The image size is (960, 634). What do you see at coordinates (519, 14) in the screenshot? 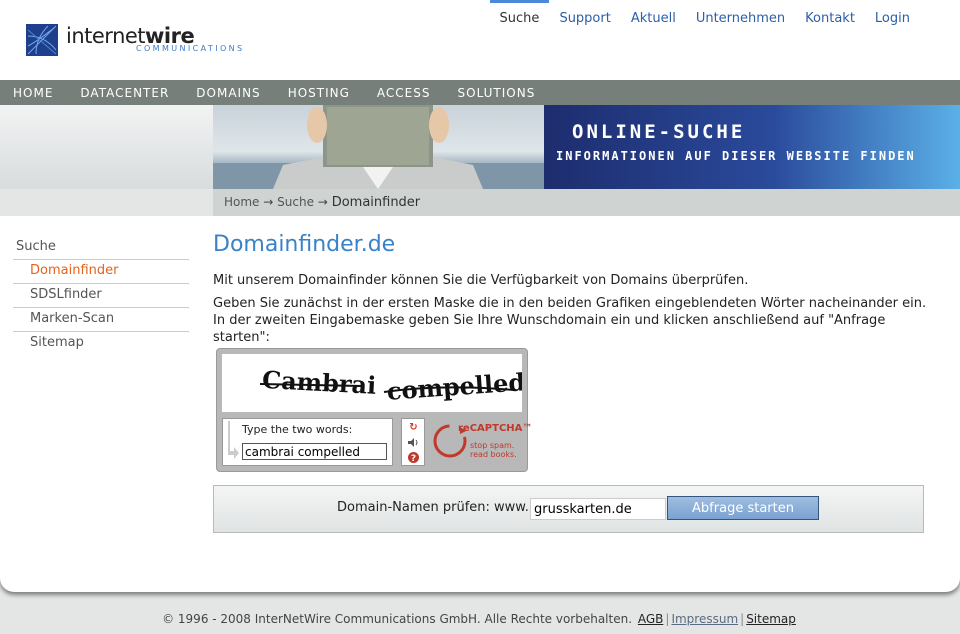
I see `topnav-suche: Suche` at bounding box center [519, 14].